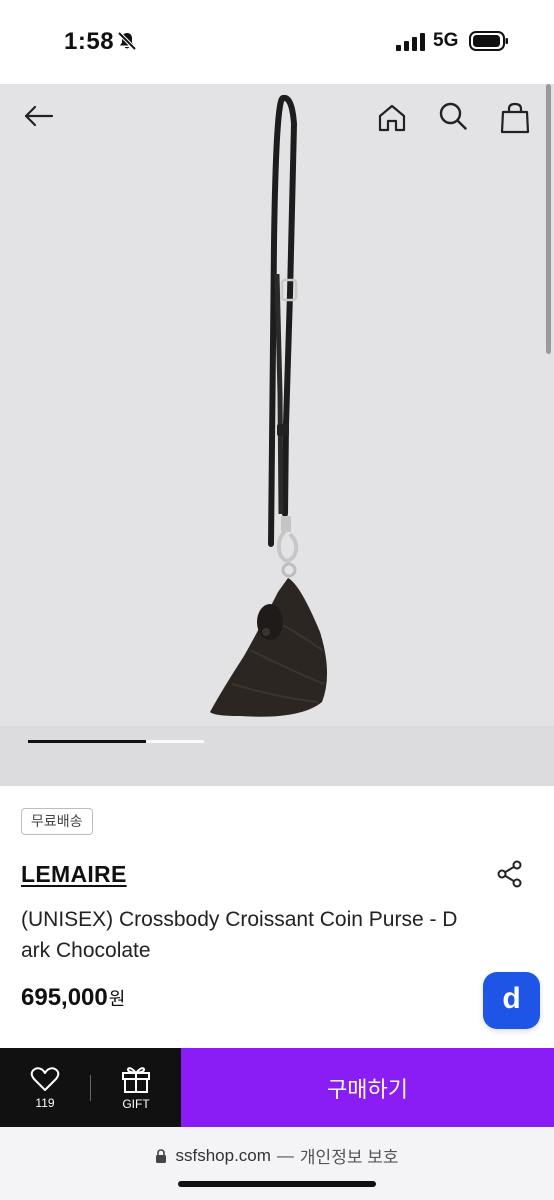  What do you see at coordinates (410, 42) in the screenshot?
I see `signal-icon` at bounding box center [410, 42].